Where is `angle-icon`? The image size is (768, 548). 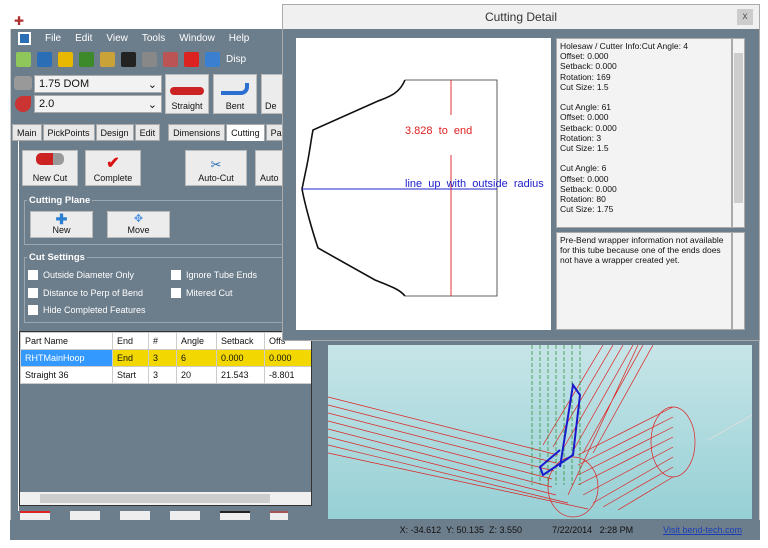
angle-icon is located at coordinates (185, 515).